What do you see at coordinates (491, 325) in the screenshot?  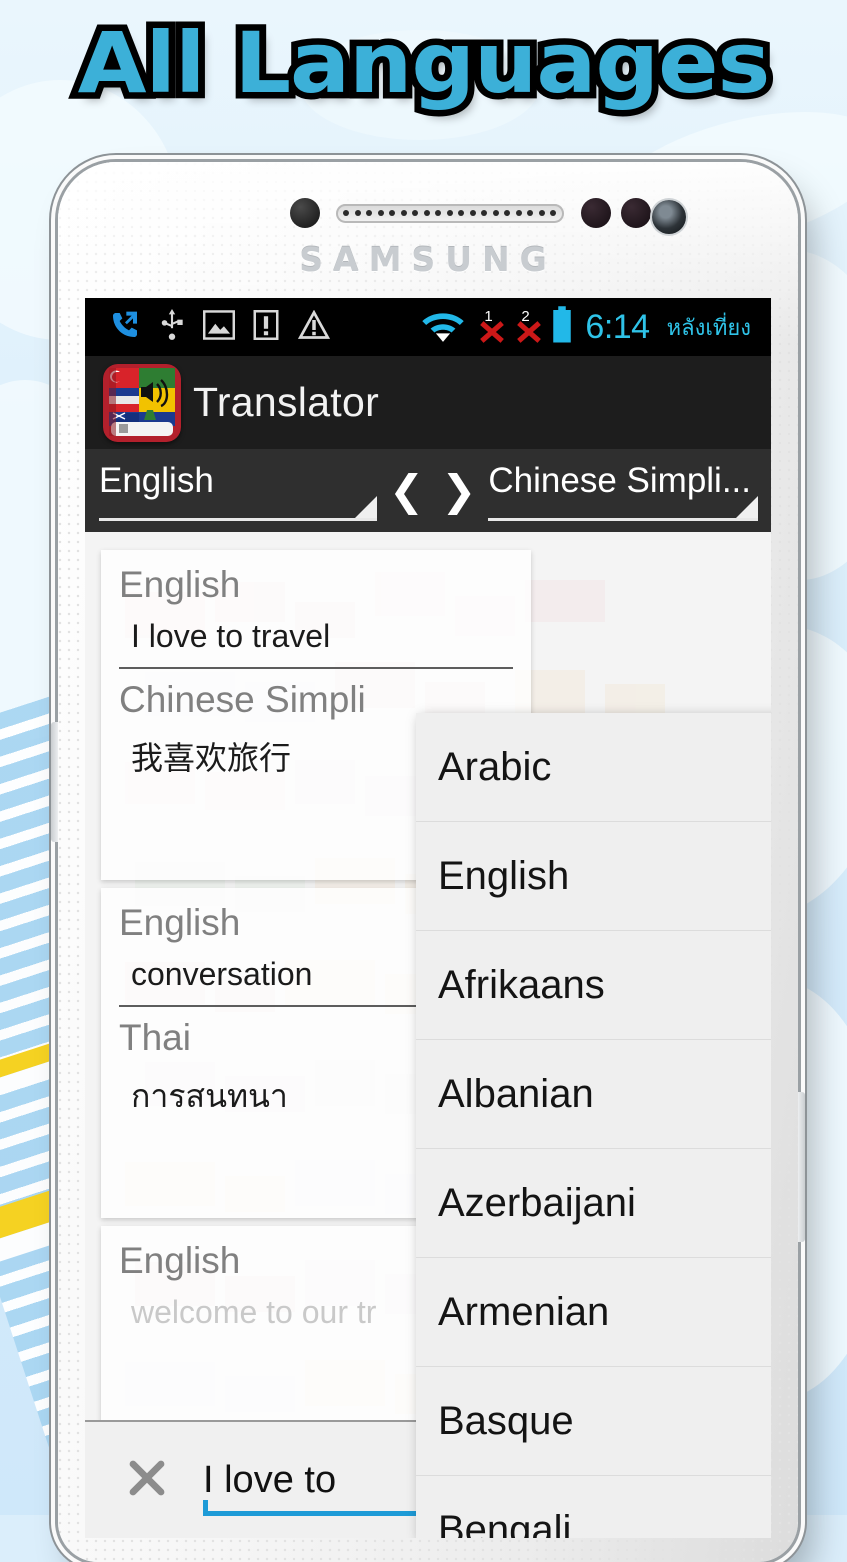 I see `sim1-no-signal-icon: 1` at bounding box center [491, 325].